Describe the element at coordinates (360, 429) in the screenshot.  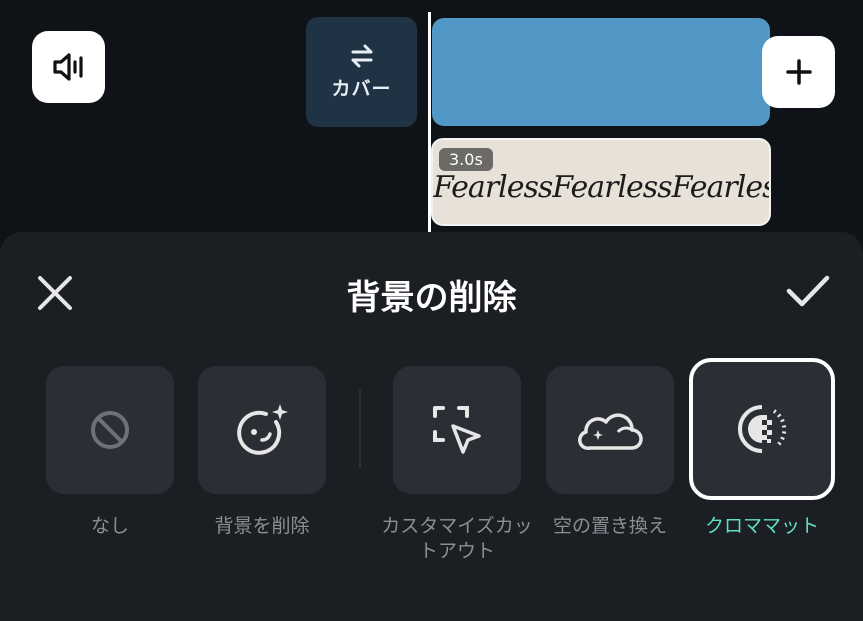
I see `options-divider` at that location.